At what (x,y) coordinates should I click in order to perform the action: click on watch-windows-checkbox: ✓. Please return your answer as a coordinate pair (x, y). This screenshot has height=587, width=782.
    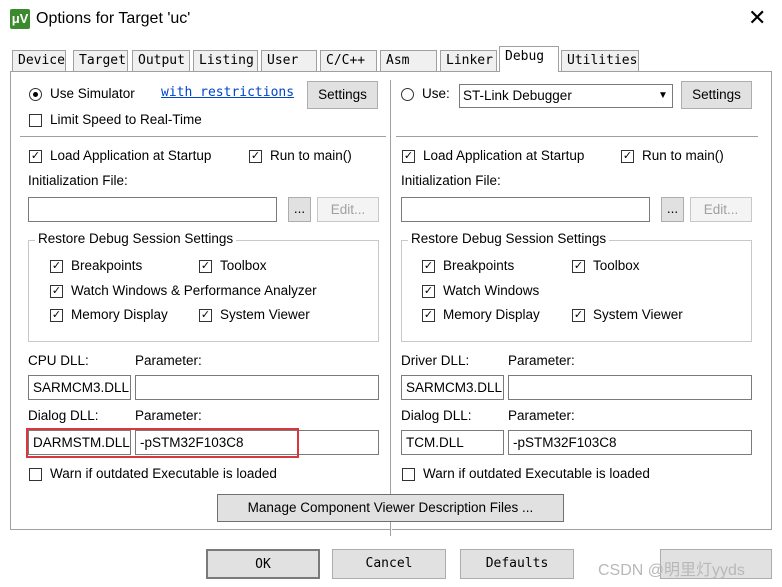
    Looking at the image, I should click on (56, 291).